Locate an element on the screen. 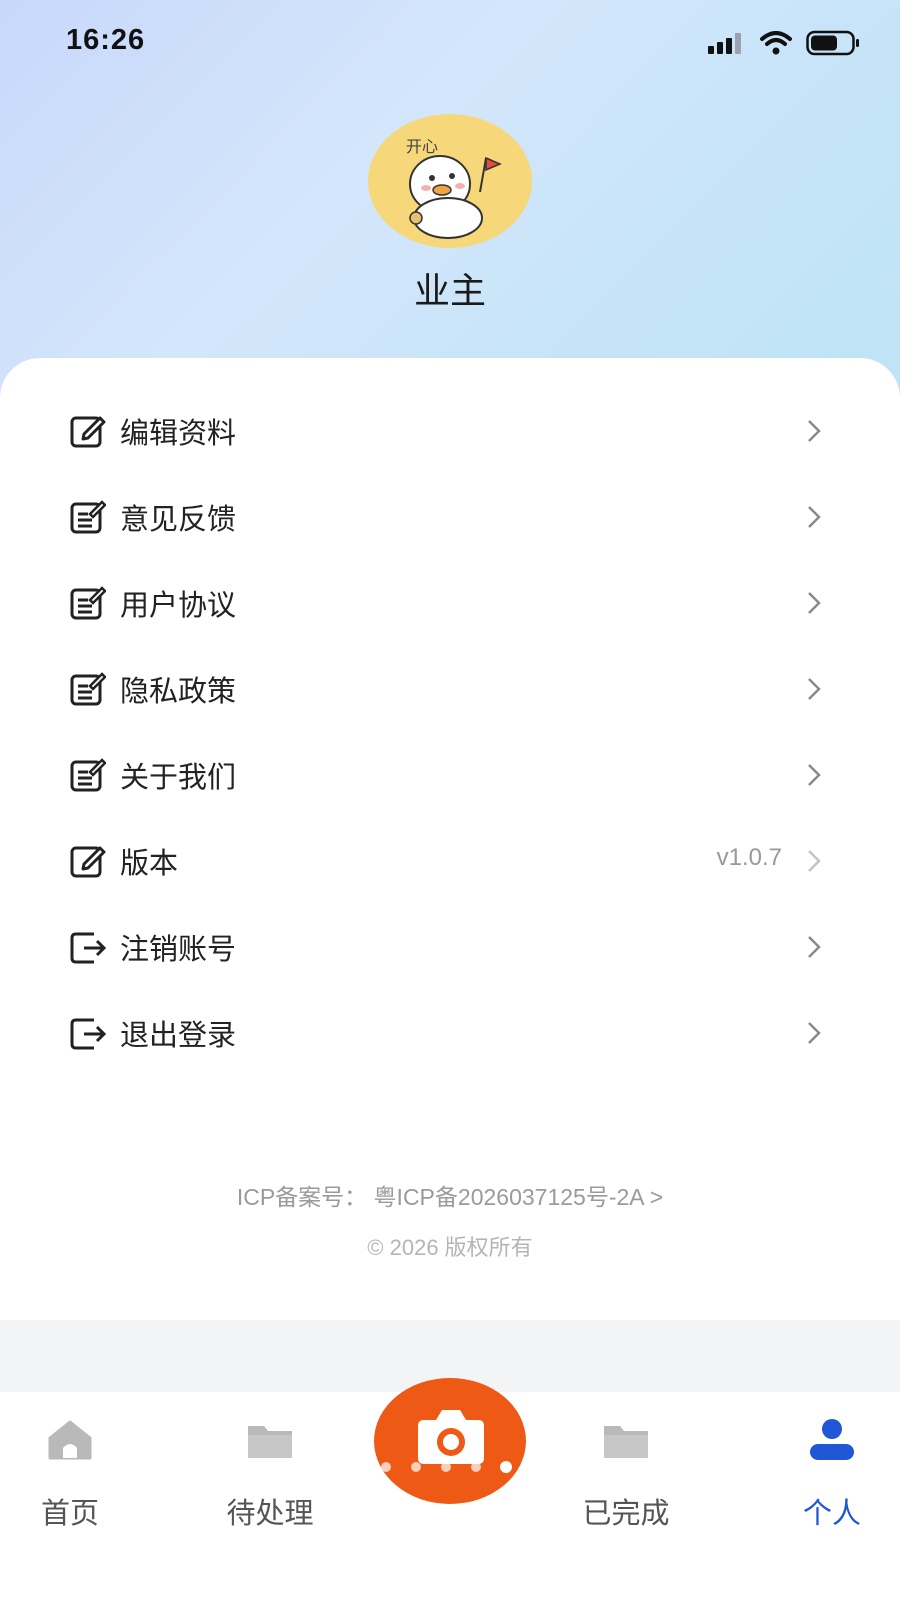  tab-label: 个人 is located at coordinates (831, 1513).